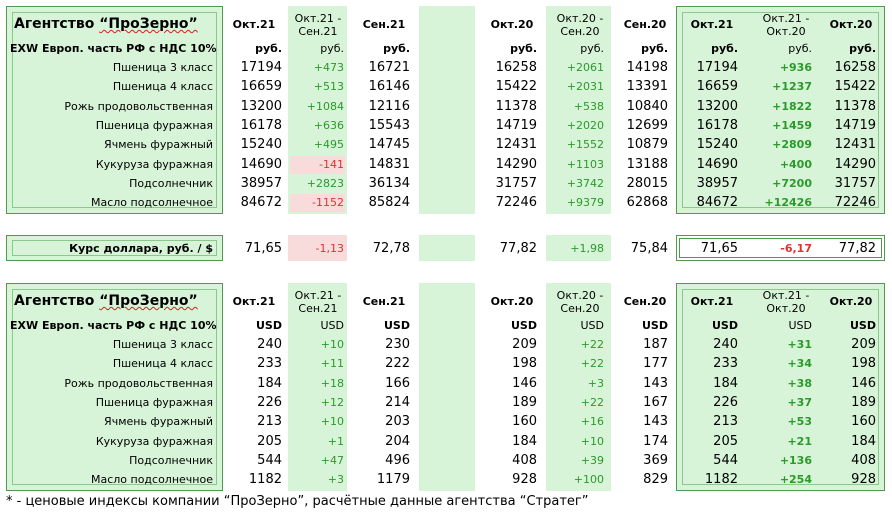 This screenshot has height=512, width=892. What do you see at coordinates (397, 364) in the screenshot?
I see `usd-cell-1-2: 222` at bounding box center [397, 364].